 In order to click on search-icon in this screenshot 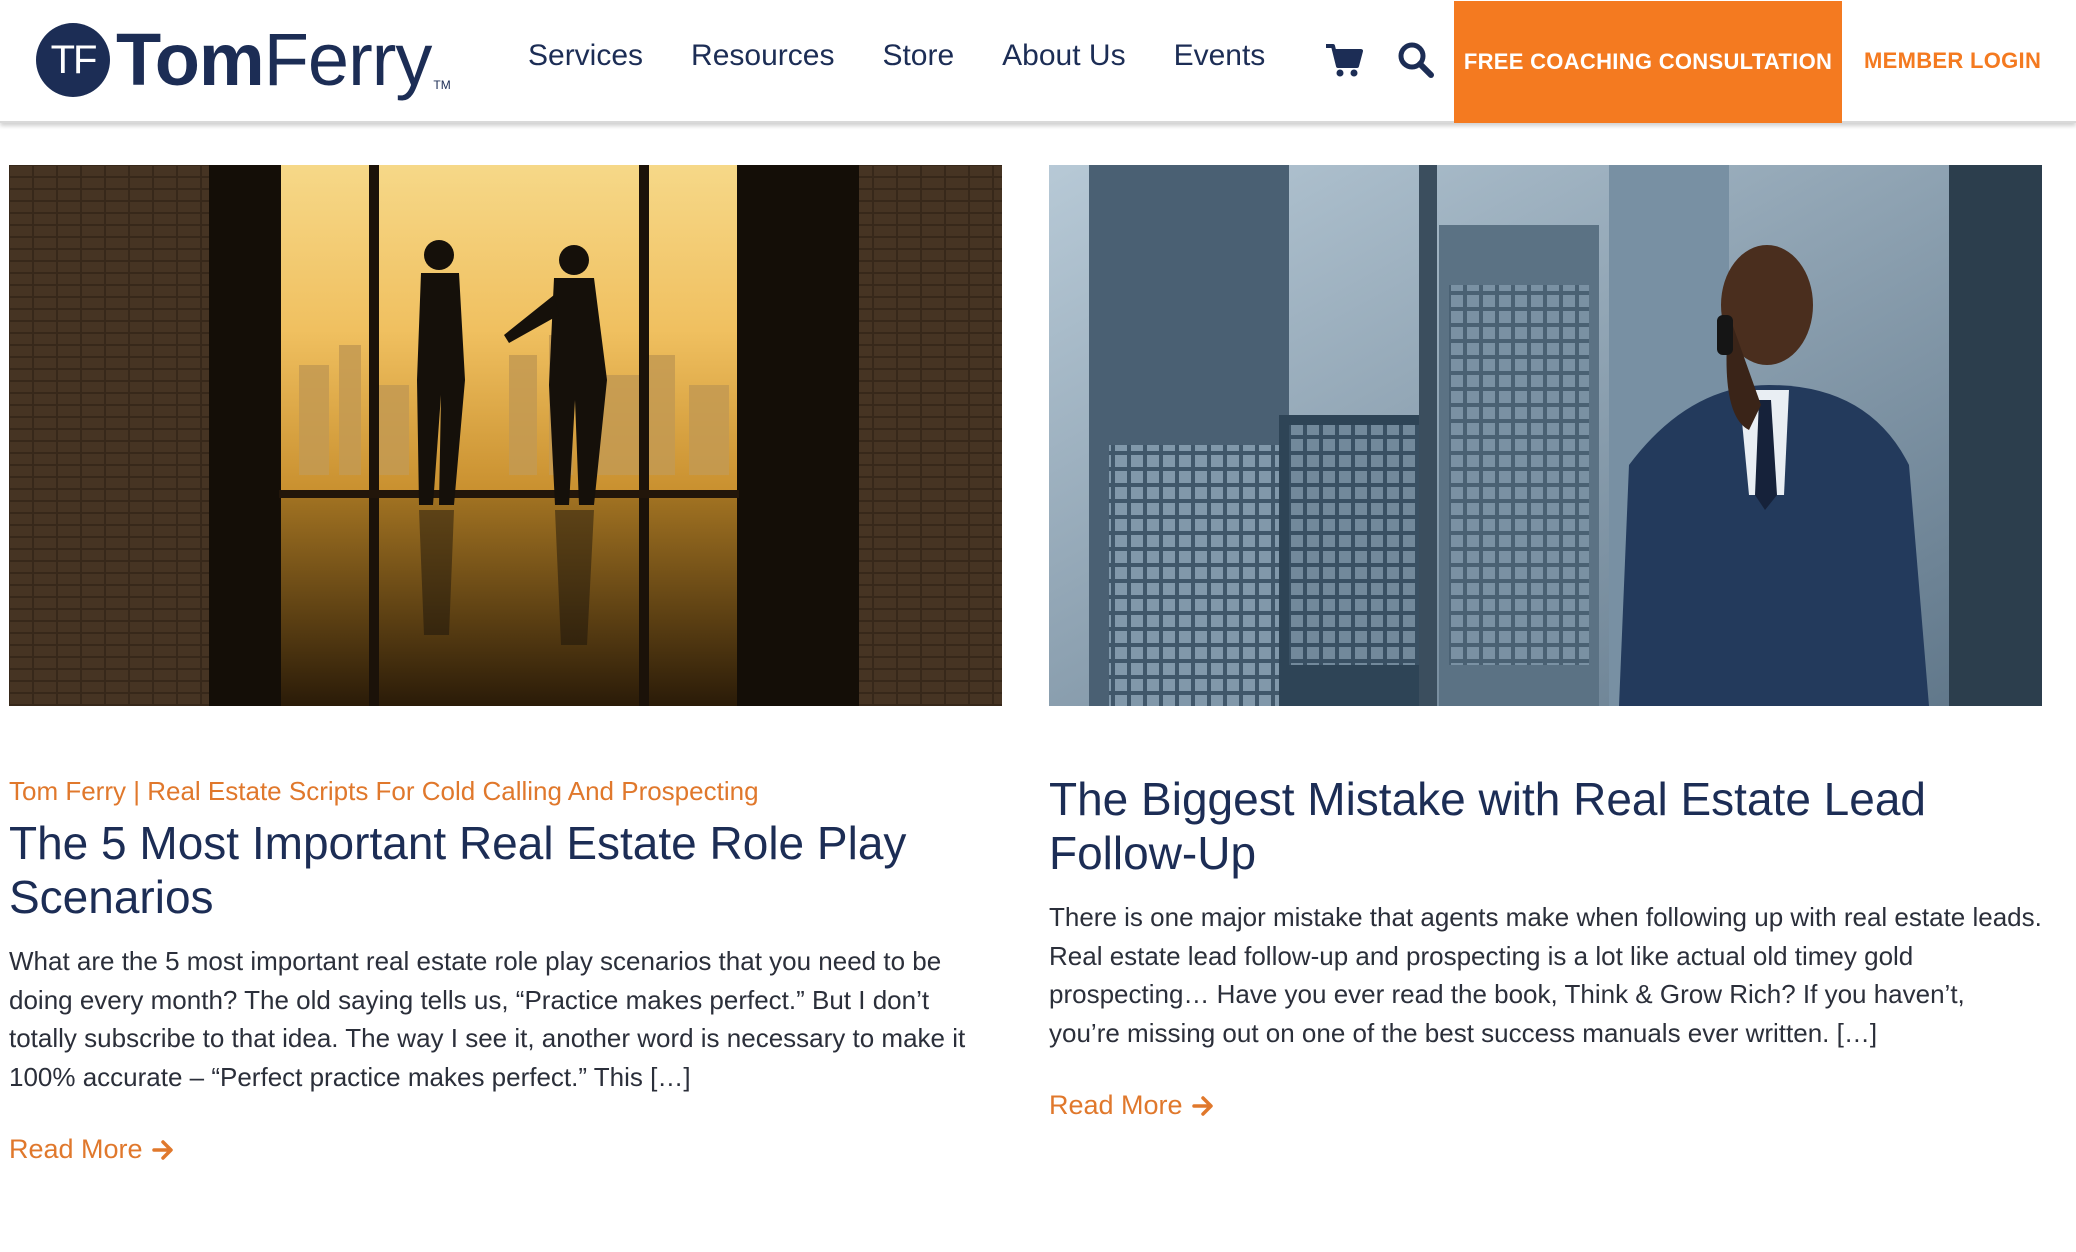, I will do `click(1416, 60)`.